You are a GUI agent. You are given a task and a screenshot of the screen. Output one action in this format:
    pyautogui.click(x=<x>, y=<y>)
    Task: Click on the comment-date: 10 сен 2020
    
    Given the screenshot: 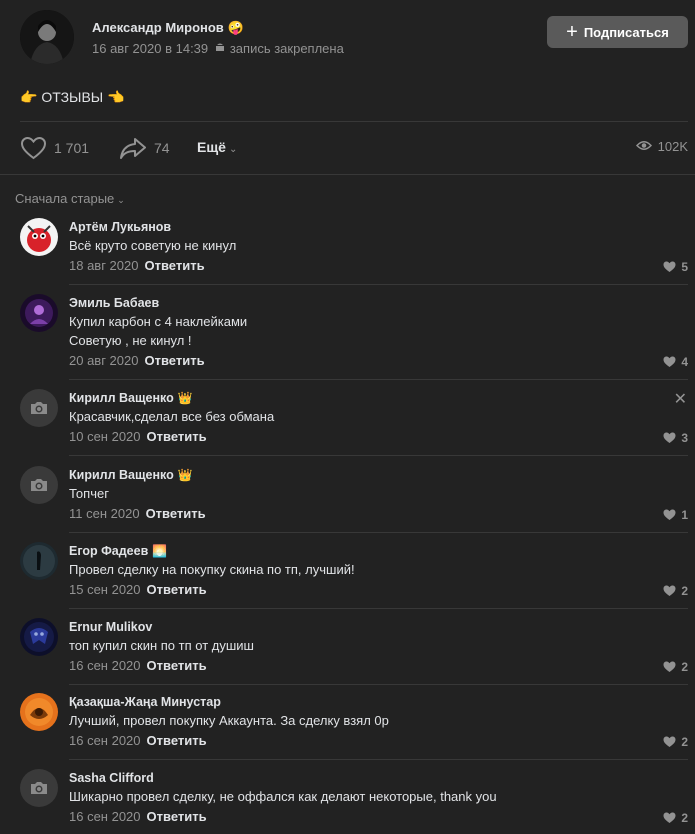 What is the action you would take?
    pyautogui.click(x=105, y=436)
    